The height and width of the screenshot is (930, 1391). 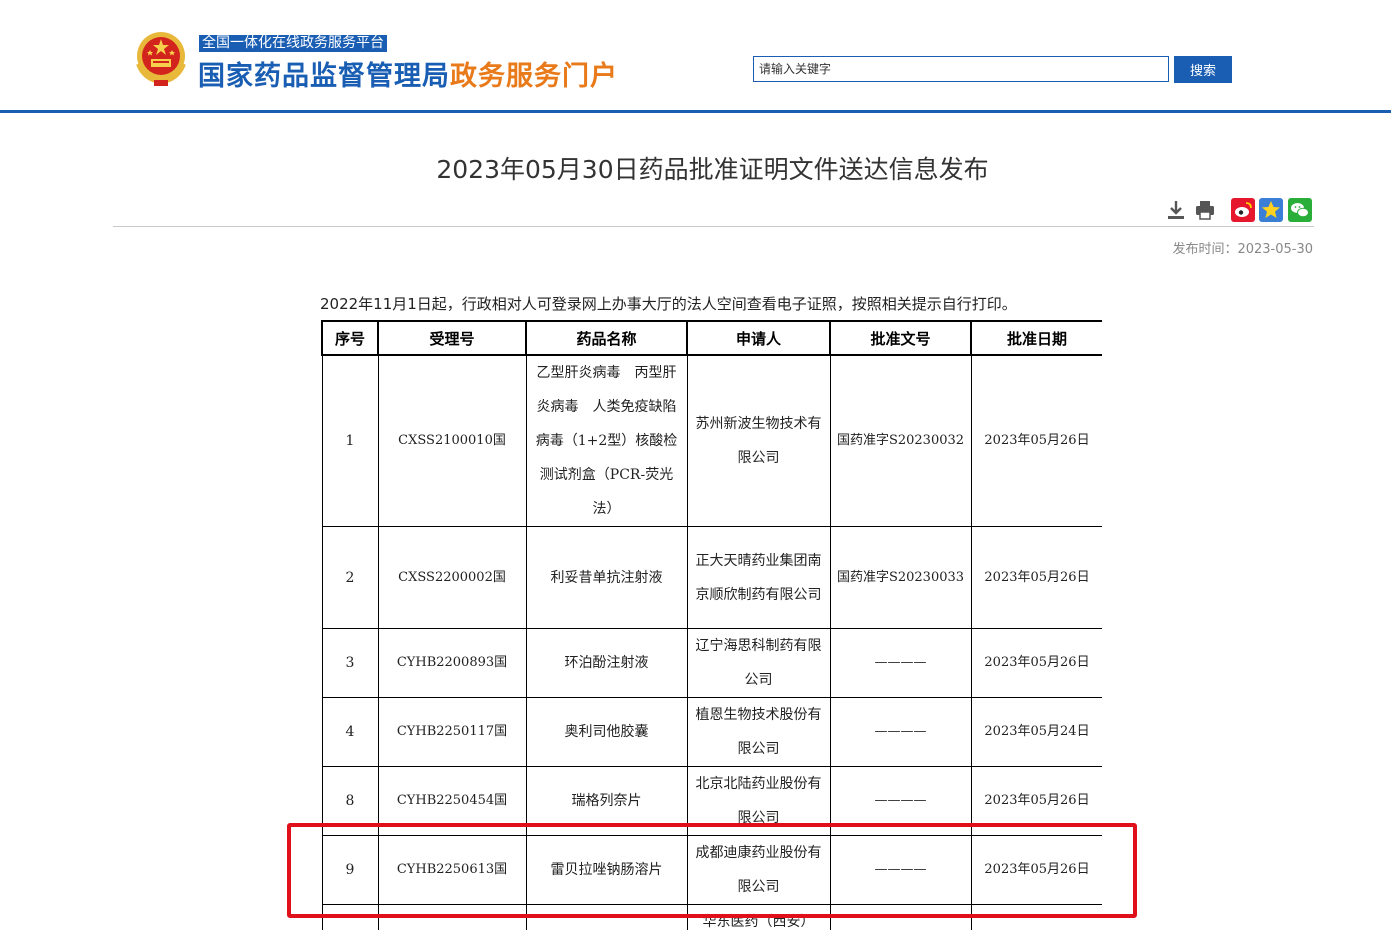 What do you see at coordinates (758, 578) in the screenshot?
I see `cell-applicant: 正大天晴药业集团南京顺欣制药有限公司` at bounding box center [758, 578].